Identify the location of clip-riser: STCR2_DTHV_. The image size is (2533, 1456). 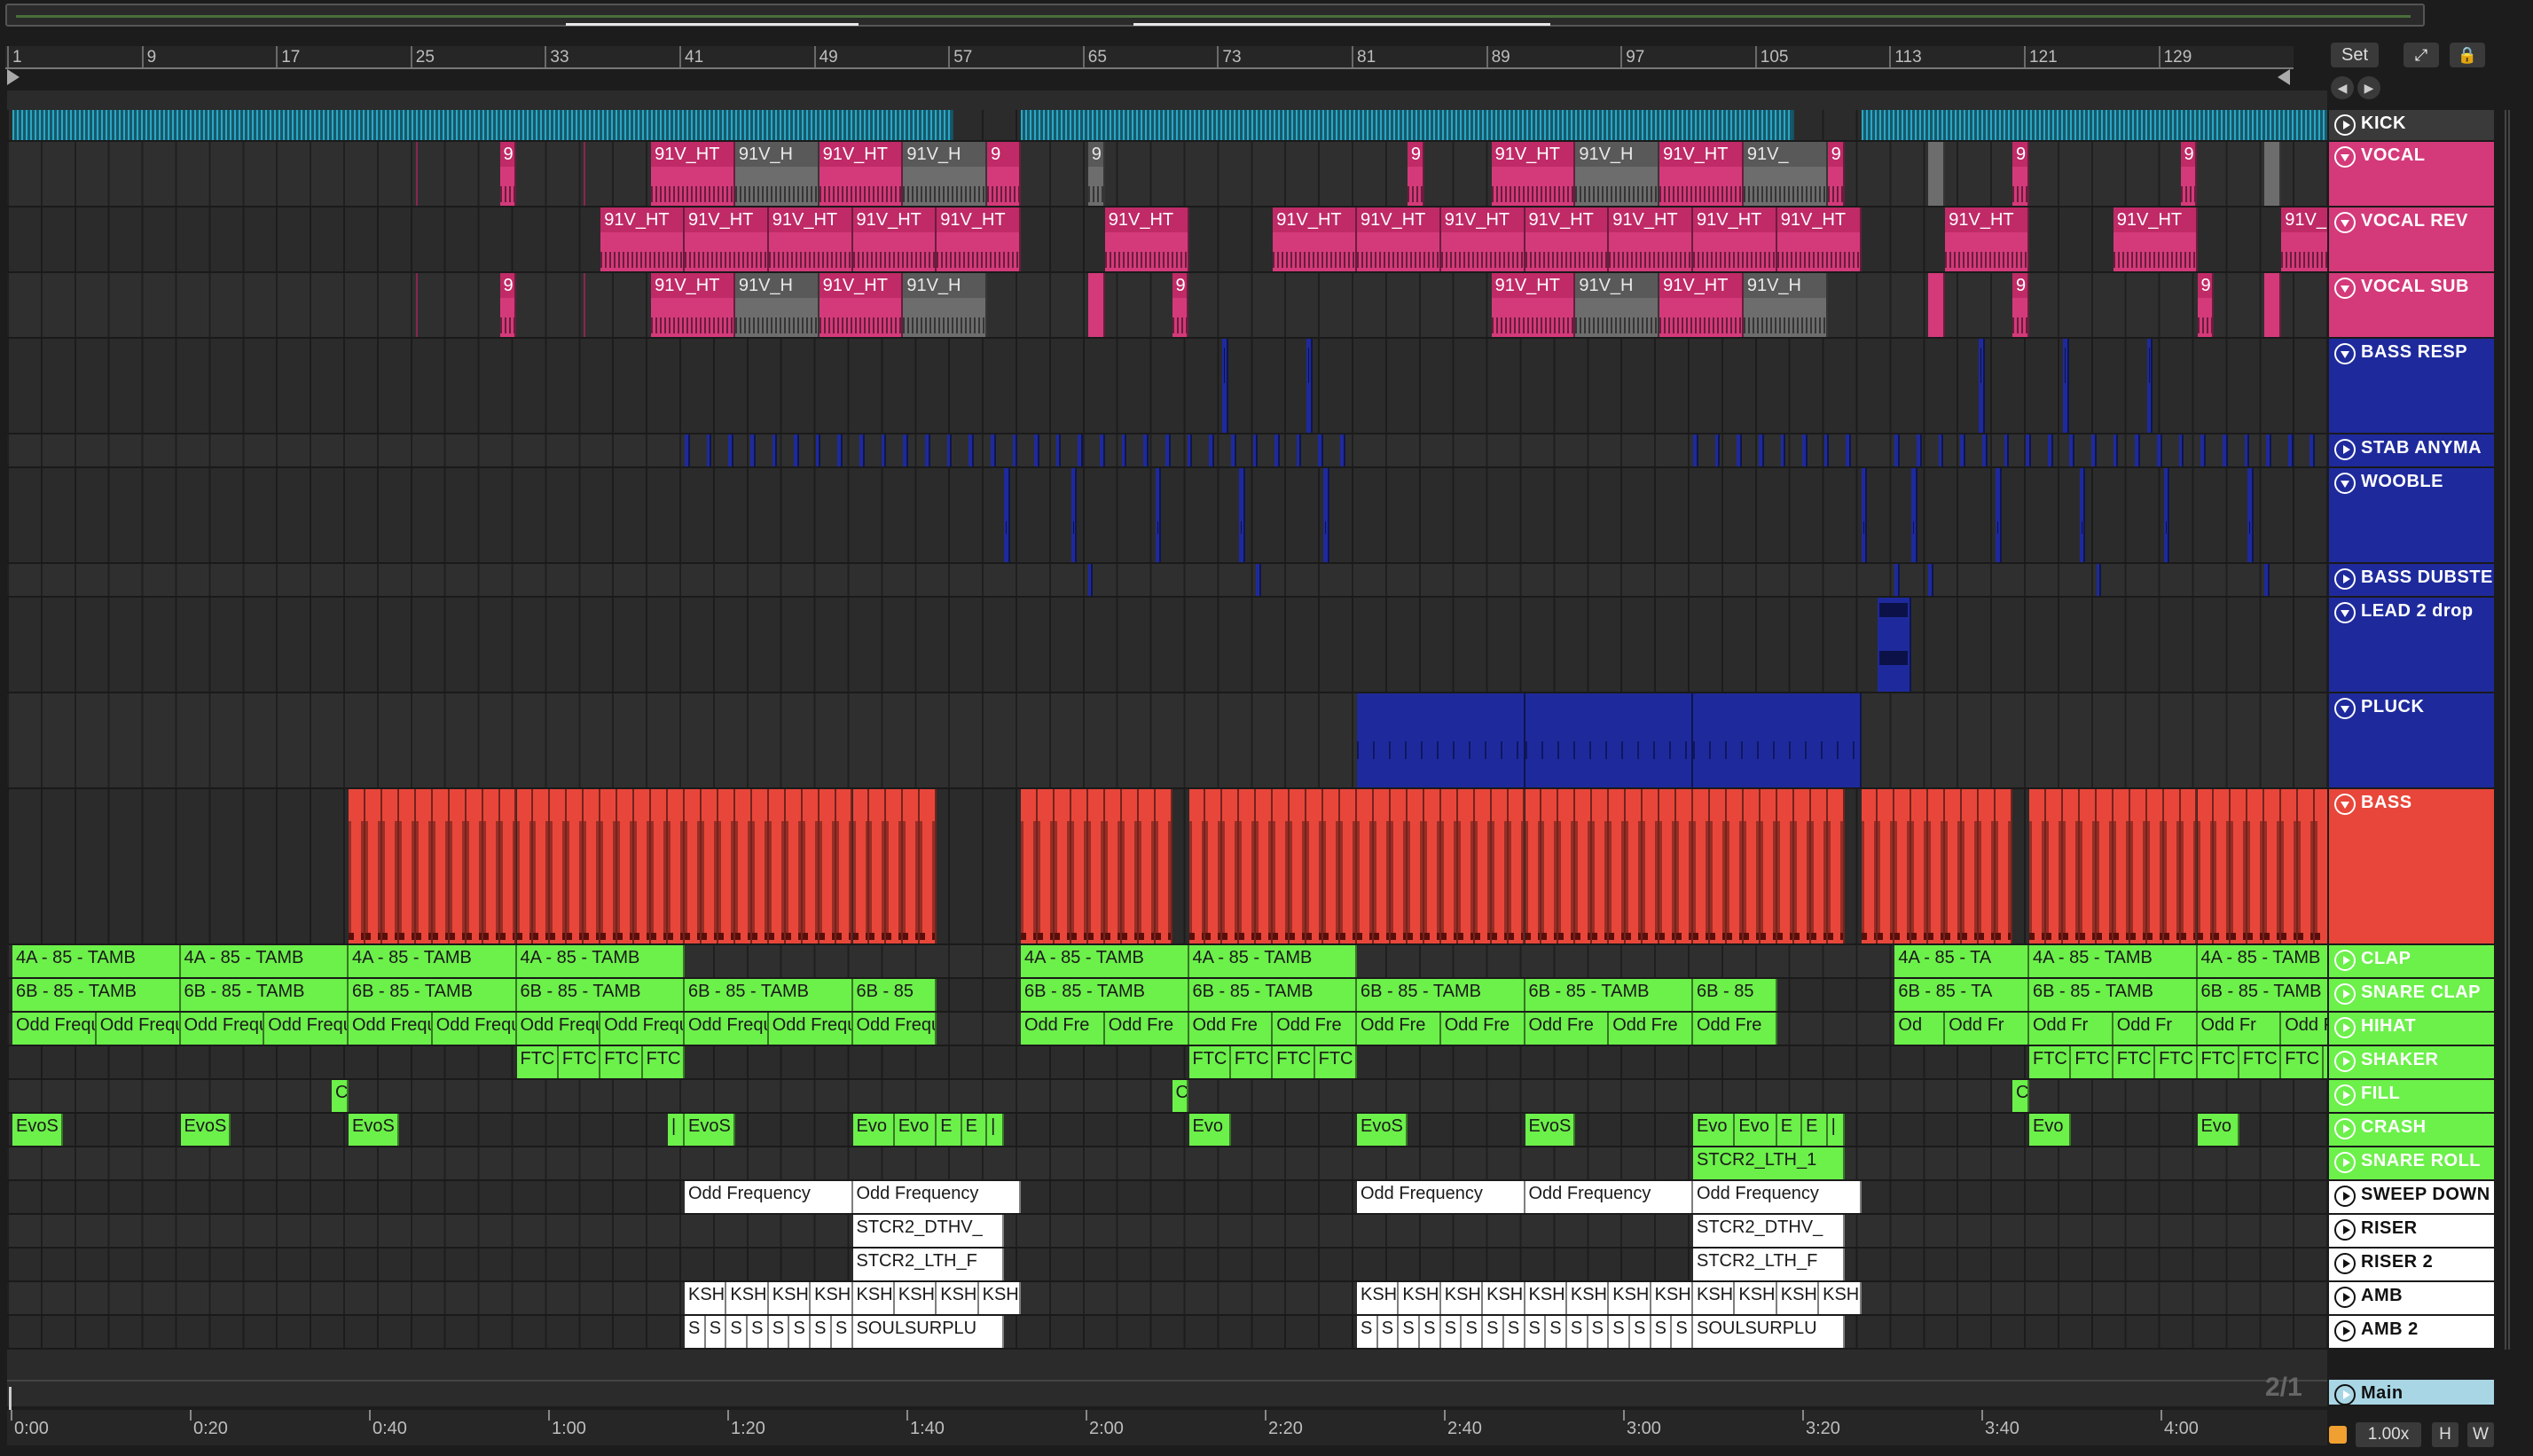
(928, 1231).